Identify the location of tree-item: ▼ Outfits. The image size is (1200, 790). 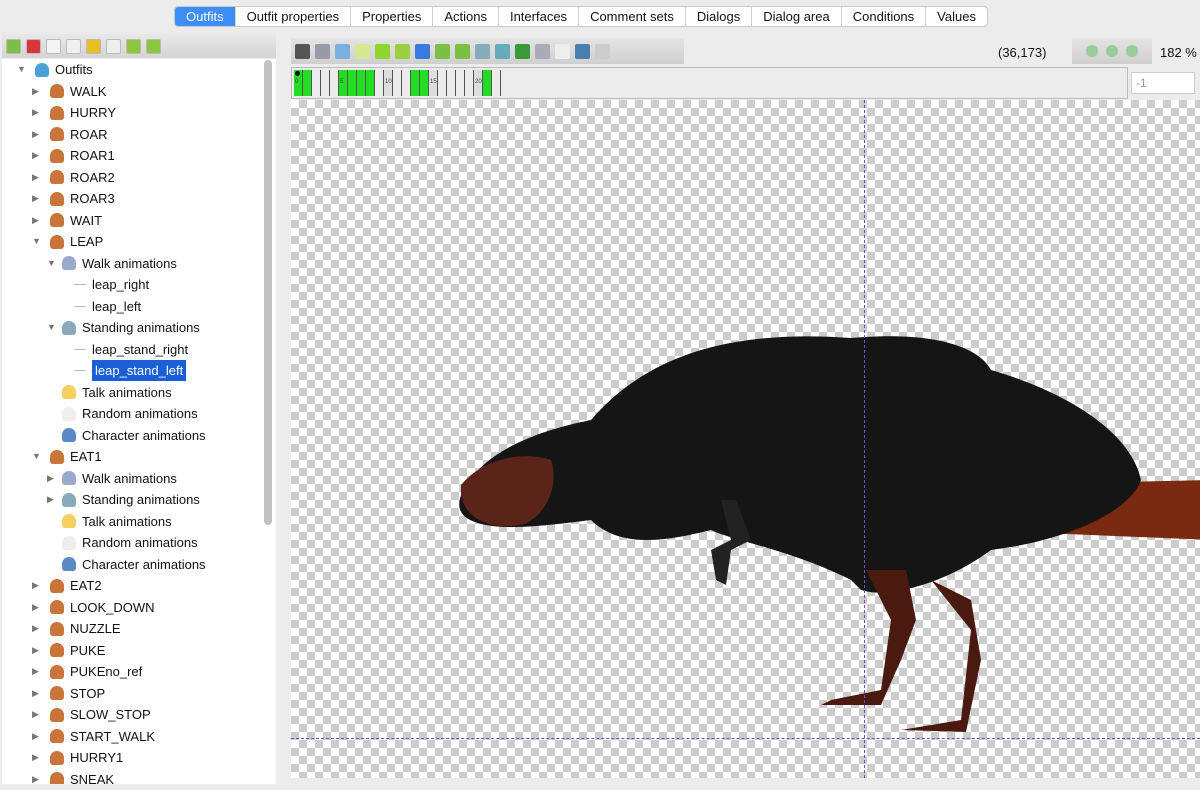
(55, 69).